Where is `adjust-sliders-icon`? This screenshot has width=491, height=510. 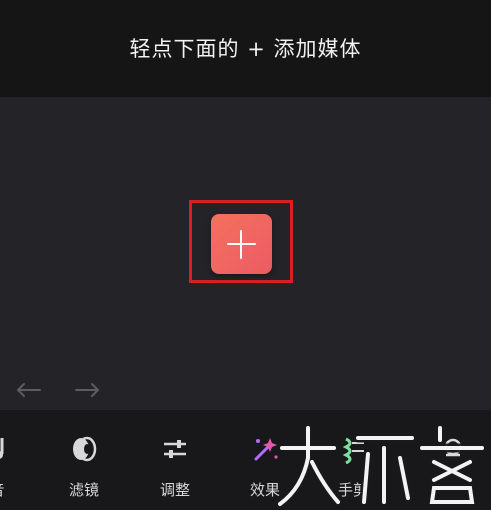
adjust-sliders-icon is located at coordinates (175, 449).